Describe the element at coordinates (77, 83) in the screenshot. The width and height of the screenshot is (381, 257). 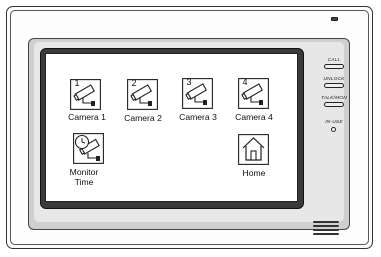
I see `camera-1-number: 1` at that location.